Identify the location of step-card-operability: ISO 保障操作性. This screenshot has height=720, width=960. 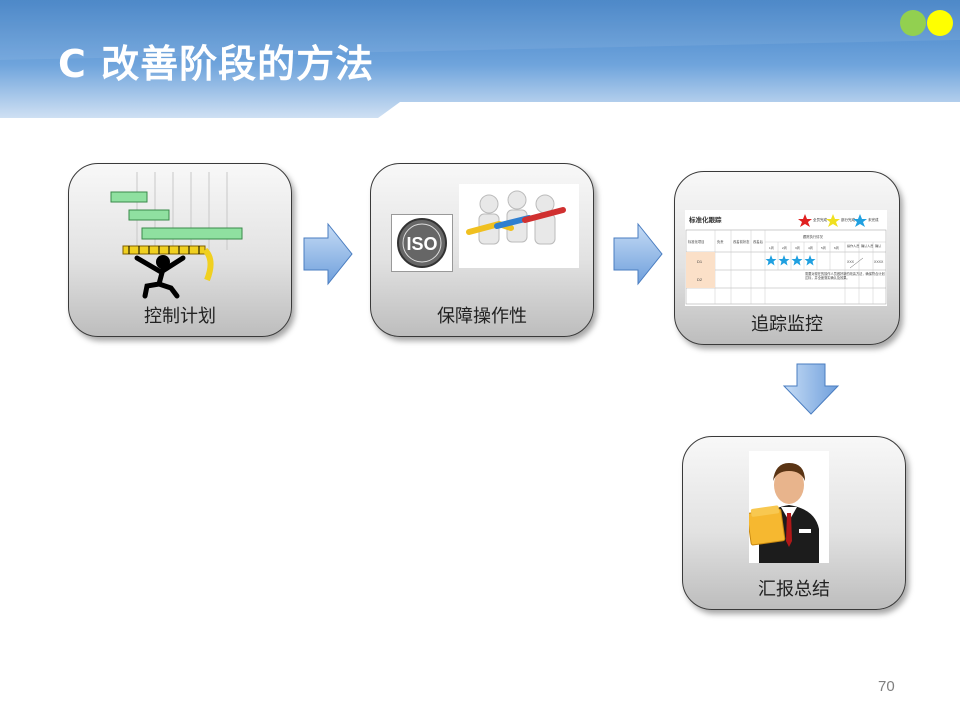
(482, 250).